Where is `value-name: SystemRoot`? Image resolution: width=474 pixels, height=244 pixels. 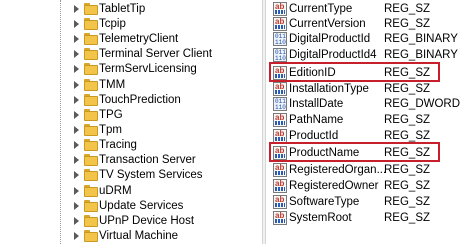 value-name: SystemRoot is located at coordinates (320, 218).